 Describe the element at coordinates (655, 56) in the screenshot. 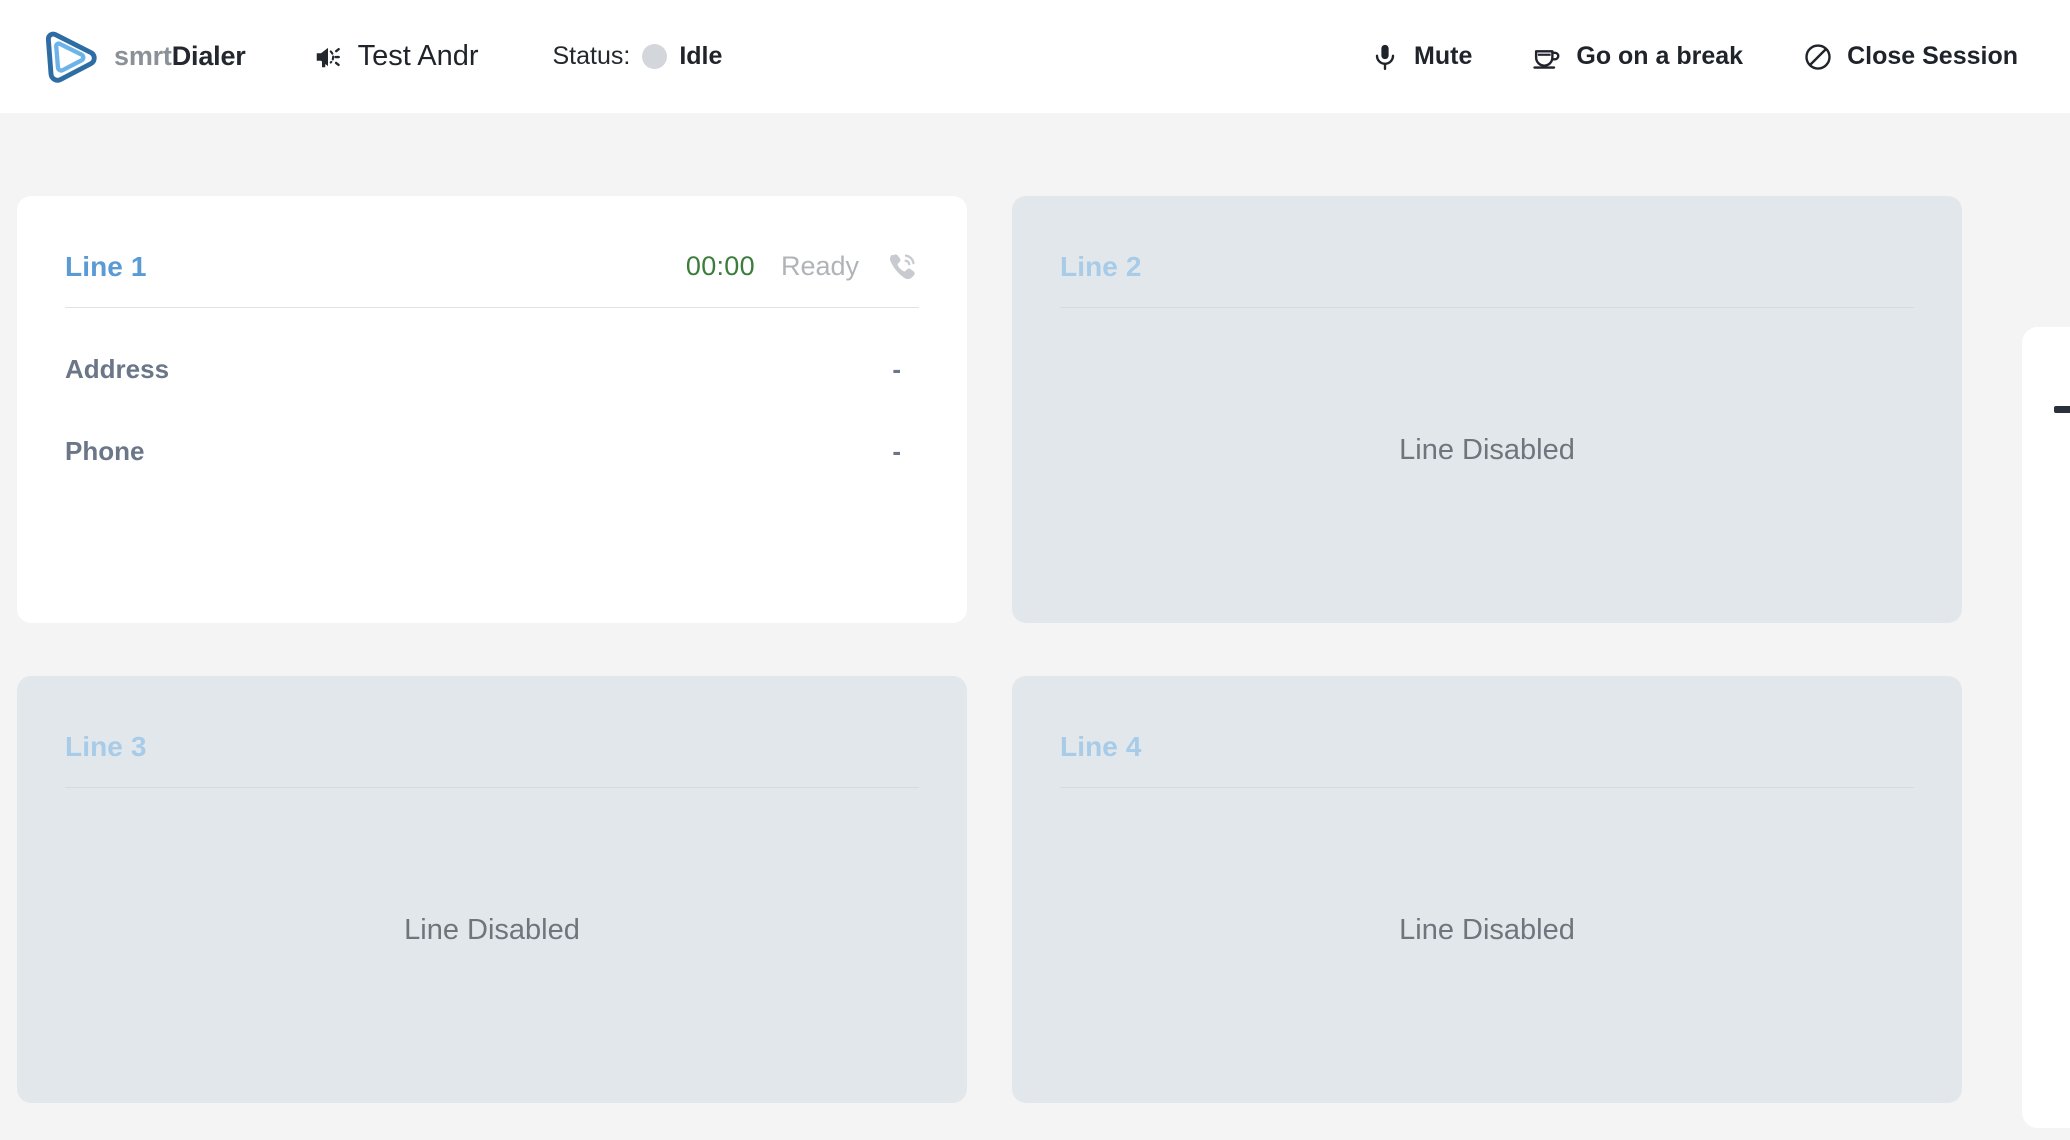

I see `status-dot-icon` at that location.